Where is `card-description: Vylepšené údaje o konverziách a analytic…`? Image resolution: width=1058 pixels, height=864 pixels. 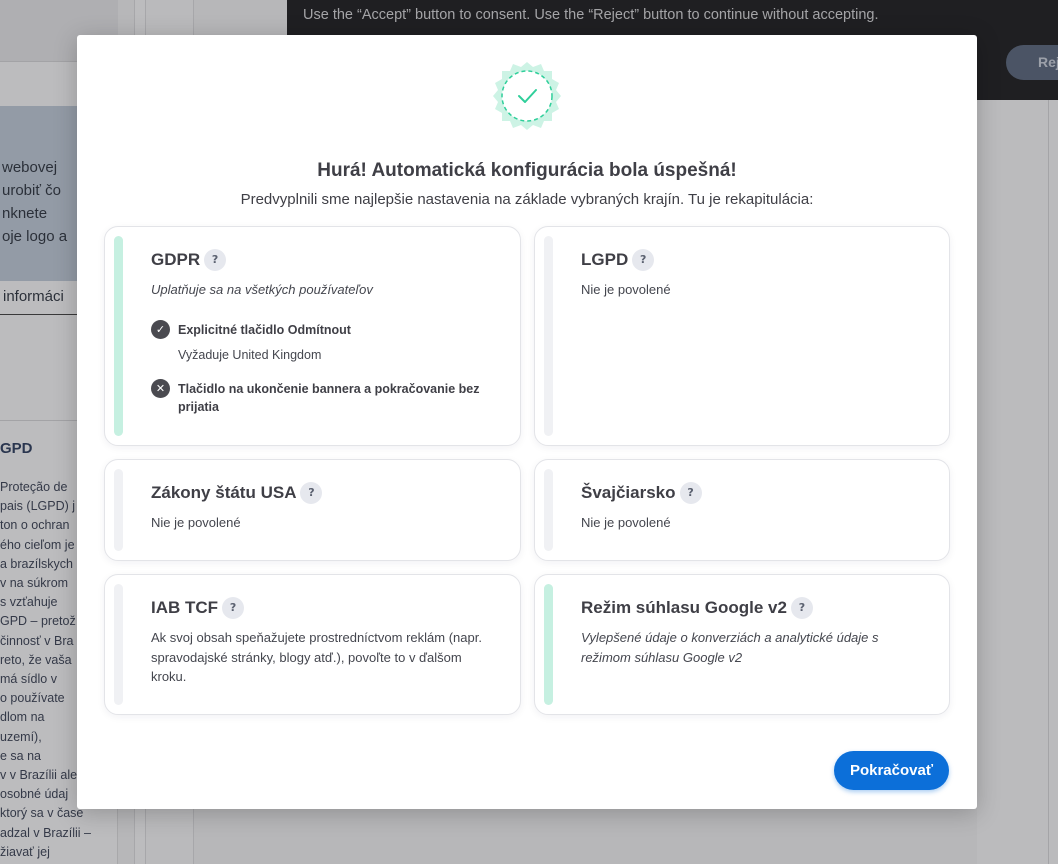
card-description: Vylepšené údaje o konverziách a analytic… is located at coordinates (730, 647).